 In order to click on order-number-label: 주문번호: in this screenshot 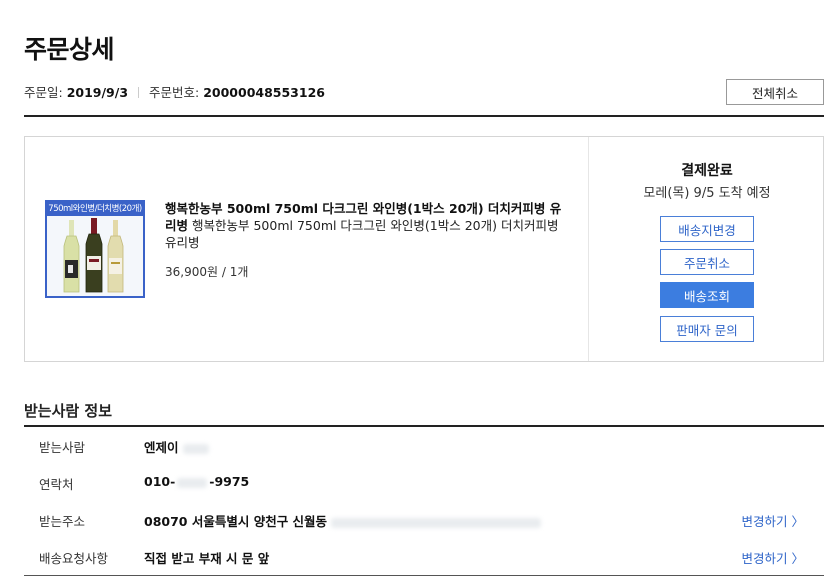, I will do `click(174, 92)`.